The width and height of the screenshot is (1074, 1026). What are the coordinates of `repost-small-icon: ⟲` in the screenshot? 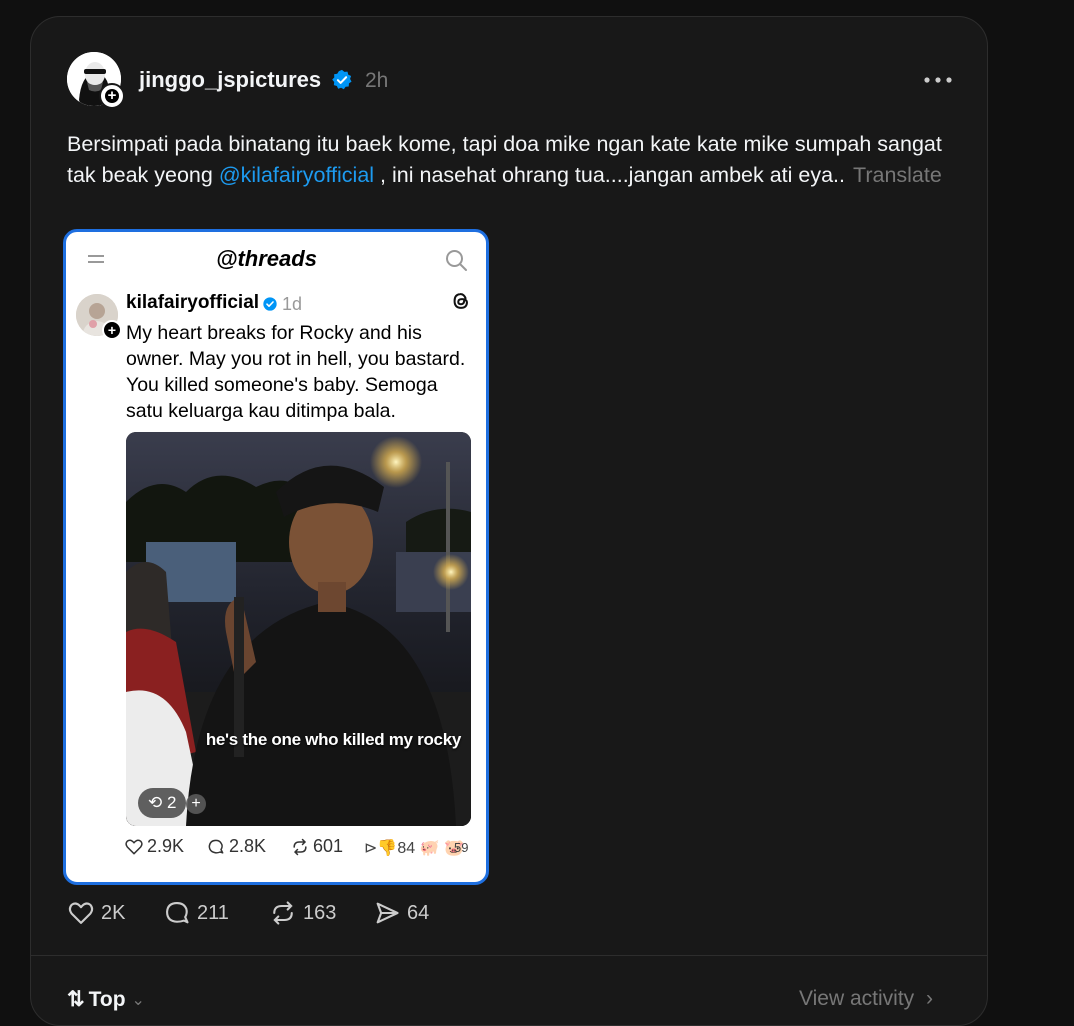 It's located at (155, 802).